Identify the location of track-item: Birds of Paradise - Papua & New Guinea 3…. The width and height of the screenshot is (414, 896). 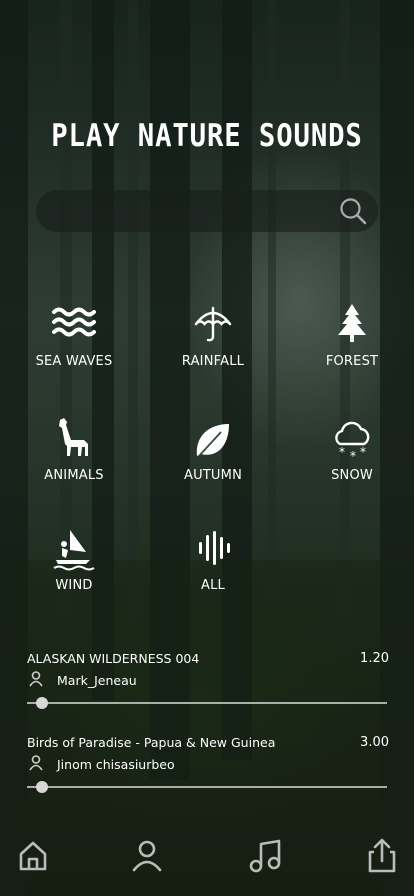
(208, 765).